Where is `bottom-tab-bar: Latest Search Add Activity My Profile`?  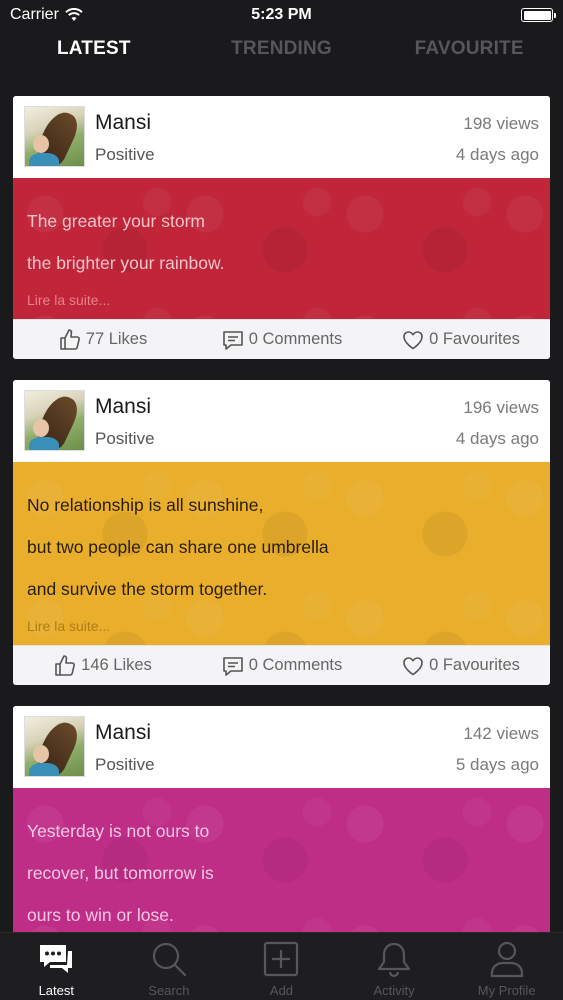
bottom-tab-bar: Latest Search Add Activity My Profile is located at coordinates (281, 966).